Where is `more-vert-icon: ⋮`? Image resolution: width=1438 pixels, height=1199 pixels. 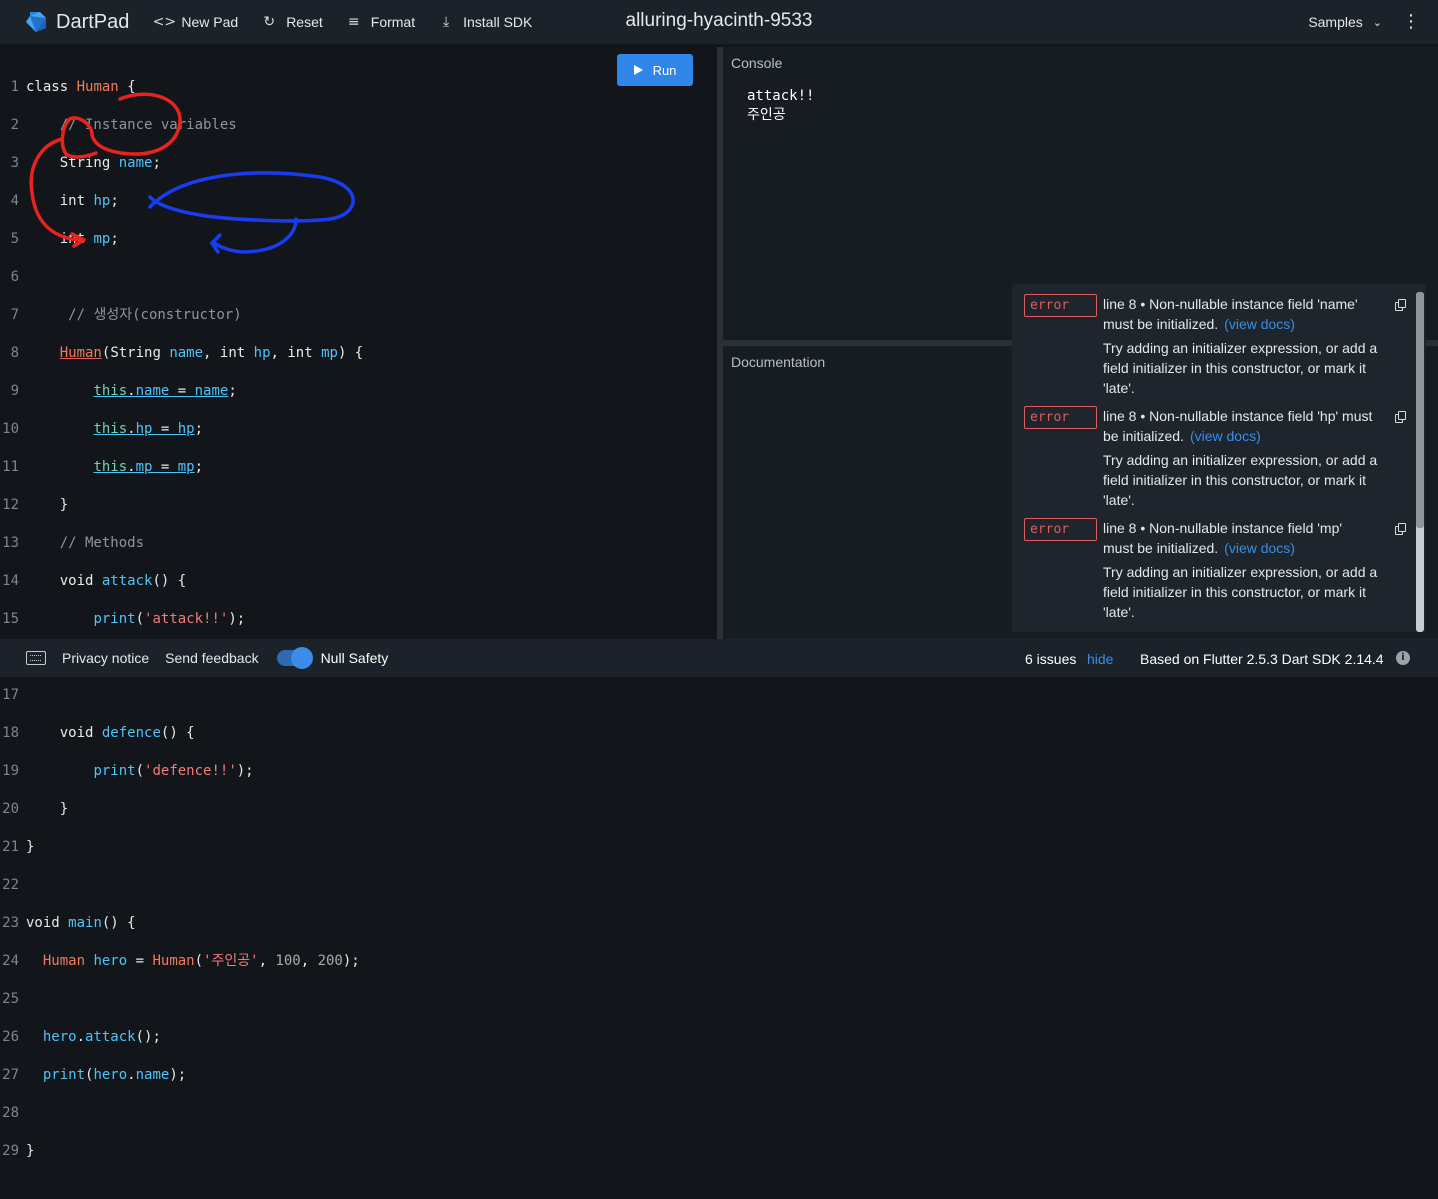 more-vert-icon: ⋮ is located at coordinates (1411, 21).